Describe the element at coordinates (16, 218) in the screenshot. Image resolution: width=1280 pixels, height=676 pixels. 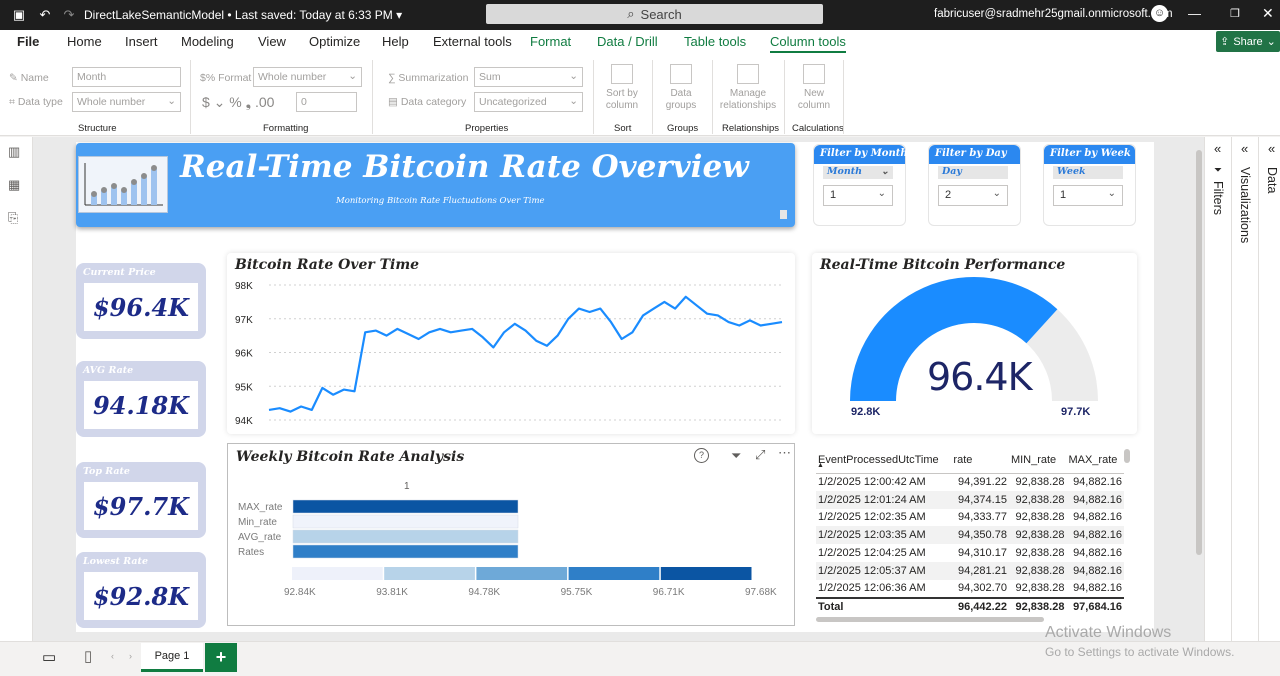
I see `model-view-icon: ⎘` at that location.